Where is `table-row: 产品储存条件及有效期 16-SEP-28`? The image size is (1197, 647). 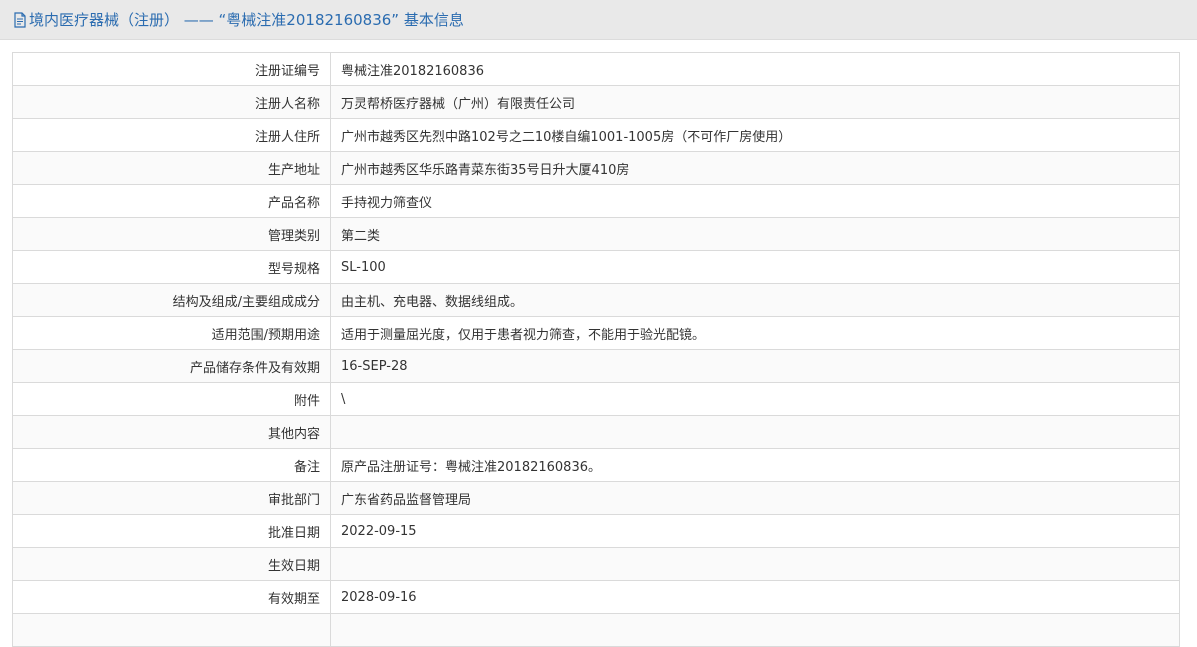 table-row: 产品储存条件及有效期 16-SEP-28 is located at coordinates (596, 366).